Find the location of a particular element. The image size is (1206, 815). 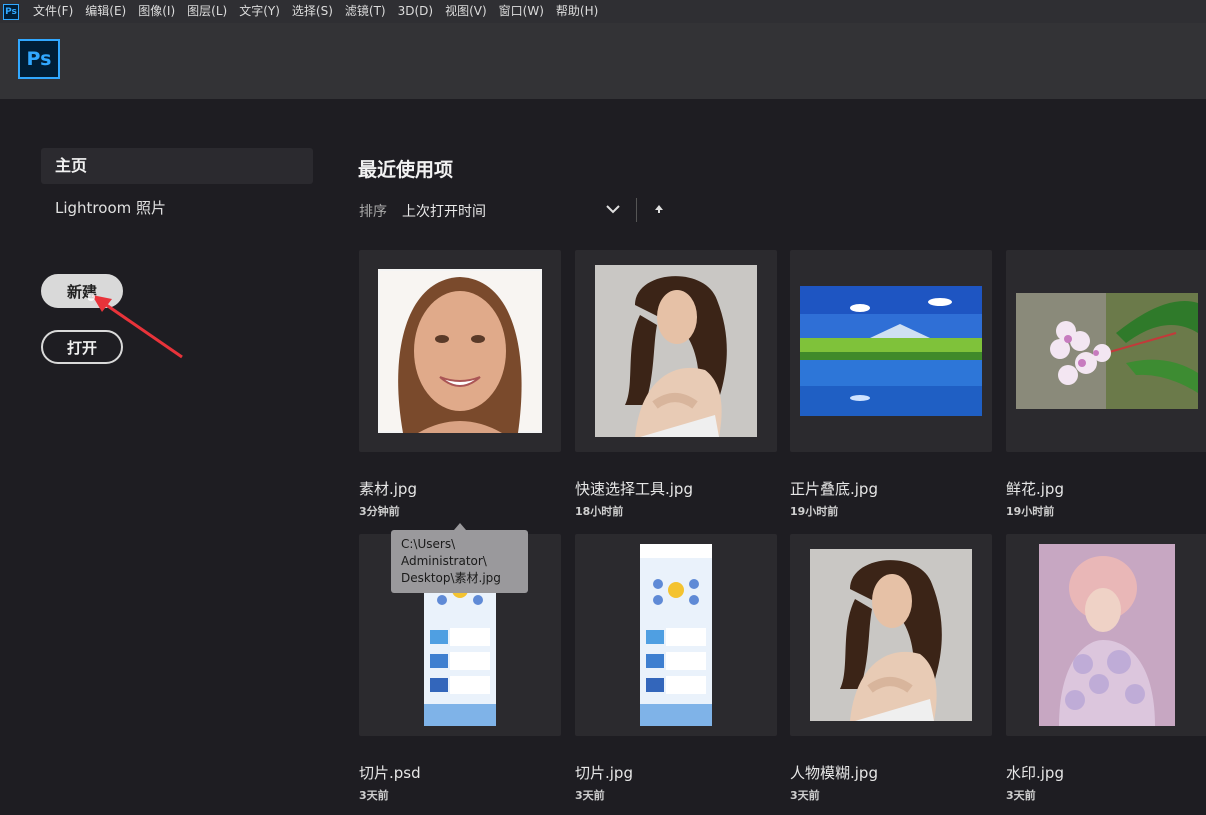

tooltip-caret is located at coordinates (460, 526).